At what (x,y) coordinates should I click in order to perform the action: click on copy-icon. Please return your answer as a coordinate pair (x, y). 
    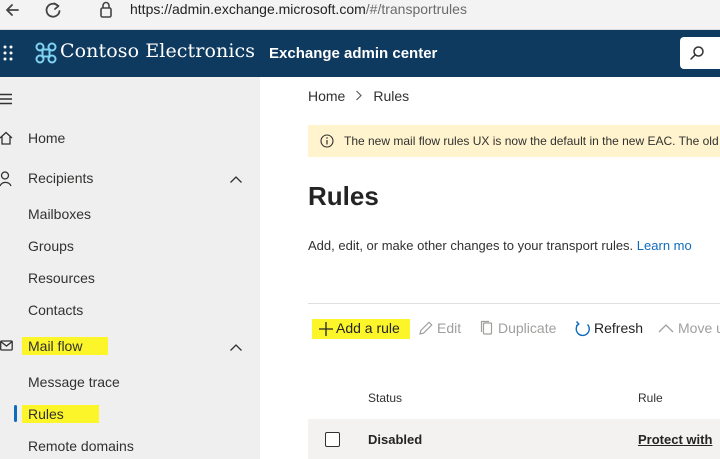
    Looking at the image, I should click on (486, 327).